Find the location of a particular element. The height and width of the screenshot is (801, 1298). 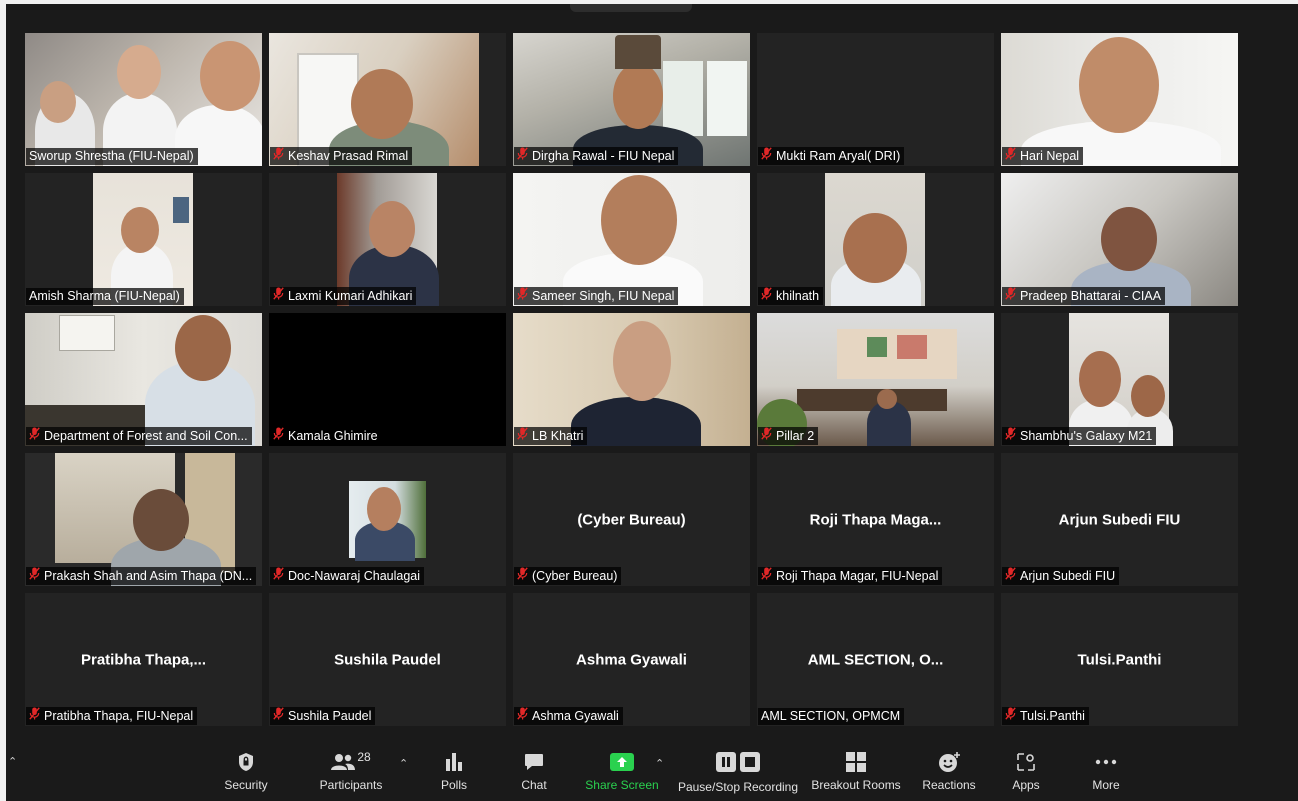

participant-tile: Keshav Prasad Rimal is located at coordinates (387, 99).